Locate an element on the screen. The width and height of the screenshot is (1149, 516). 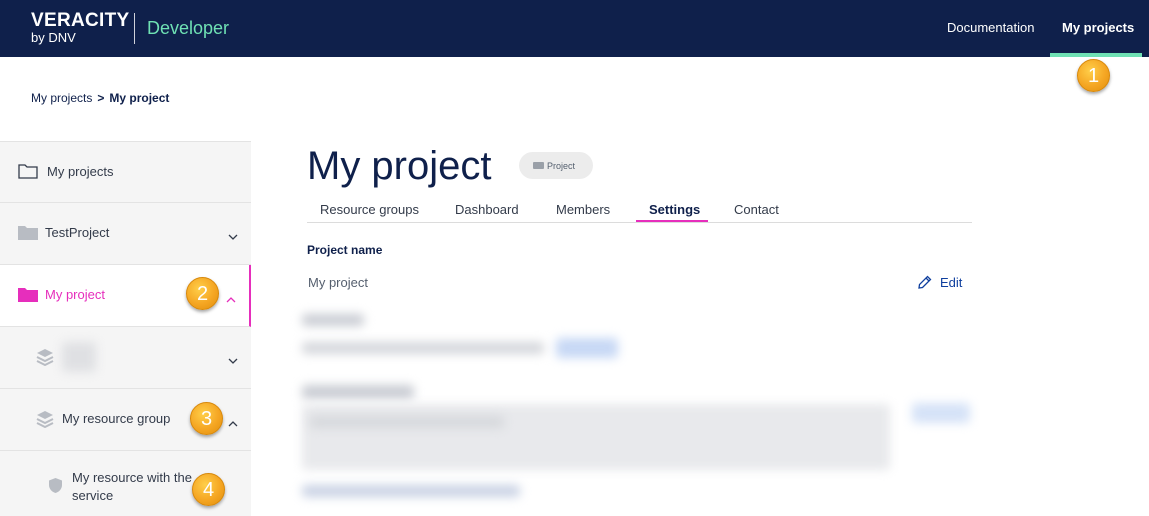
callout-badge-3: 3 is located at coordinates (206, 418).